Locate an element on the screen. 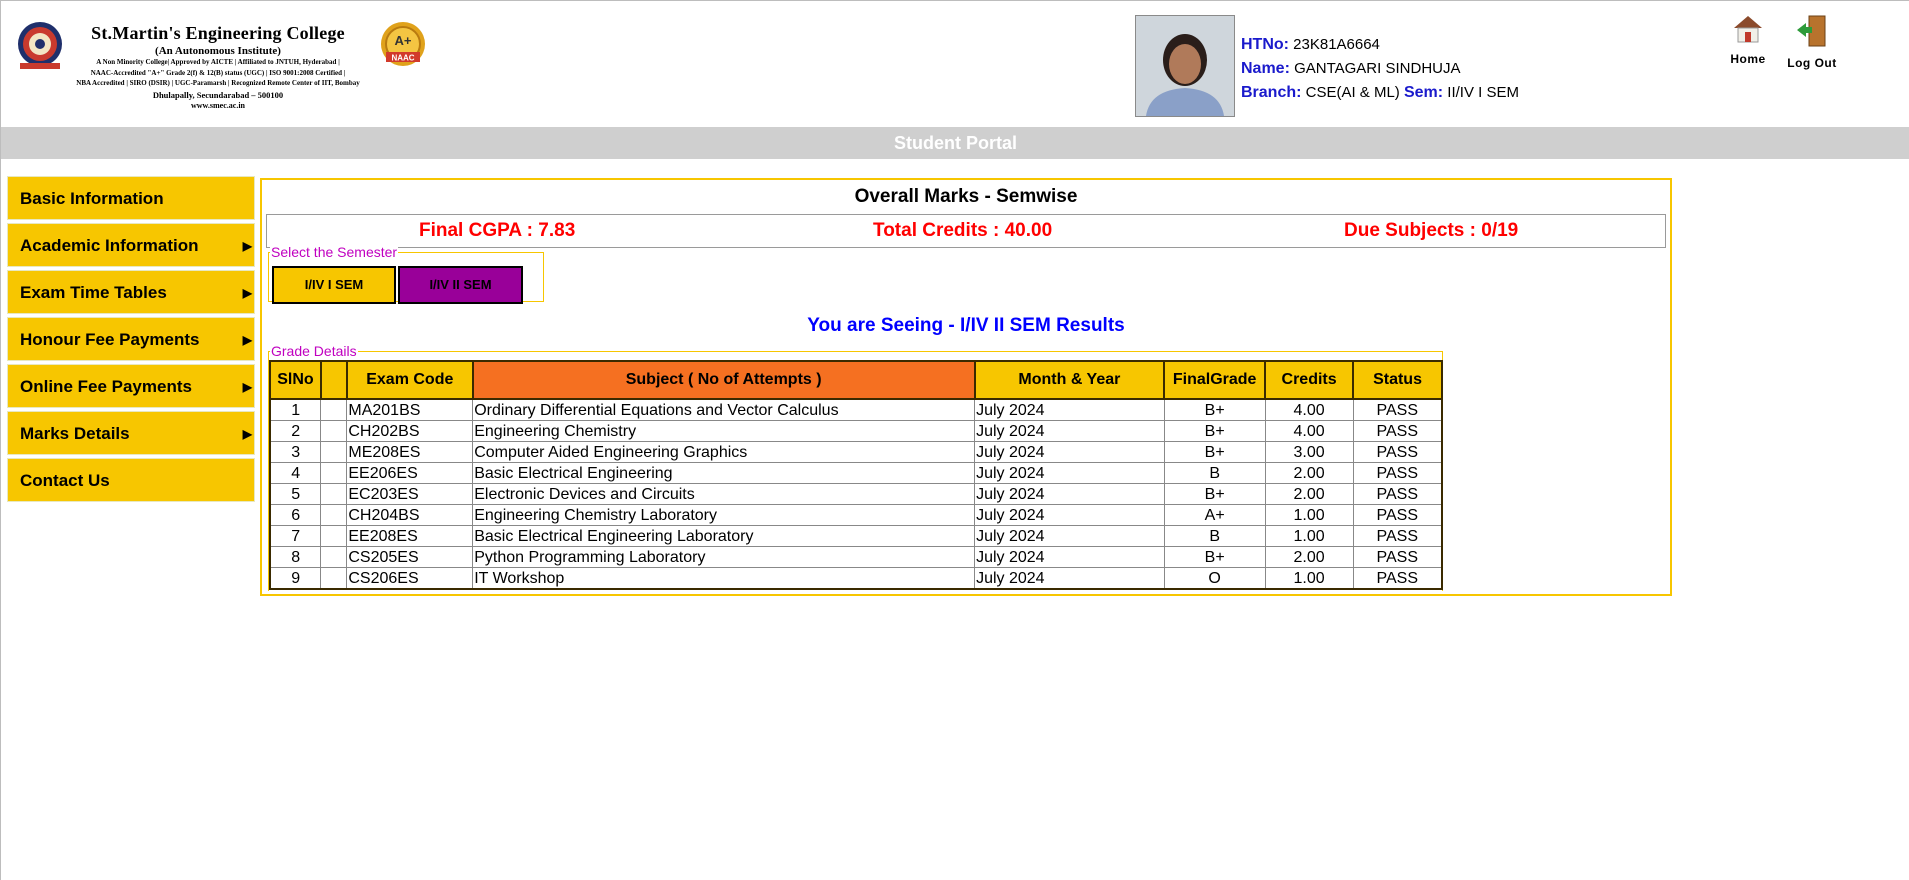 The image size is (1909, 880). sidebar-item-label: Marks Details is located at coordinates (75, 433).